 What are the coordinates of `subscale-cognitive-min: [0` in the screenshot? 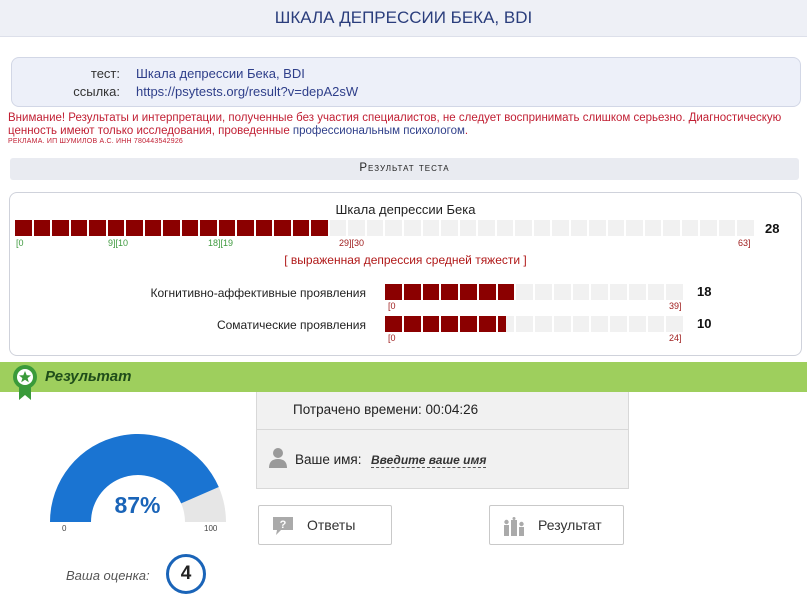 It's located at (392, 306).